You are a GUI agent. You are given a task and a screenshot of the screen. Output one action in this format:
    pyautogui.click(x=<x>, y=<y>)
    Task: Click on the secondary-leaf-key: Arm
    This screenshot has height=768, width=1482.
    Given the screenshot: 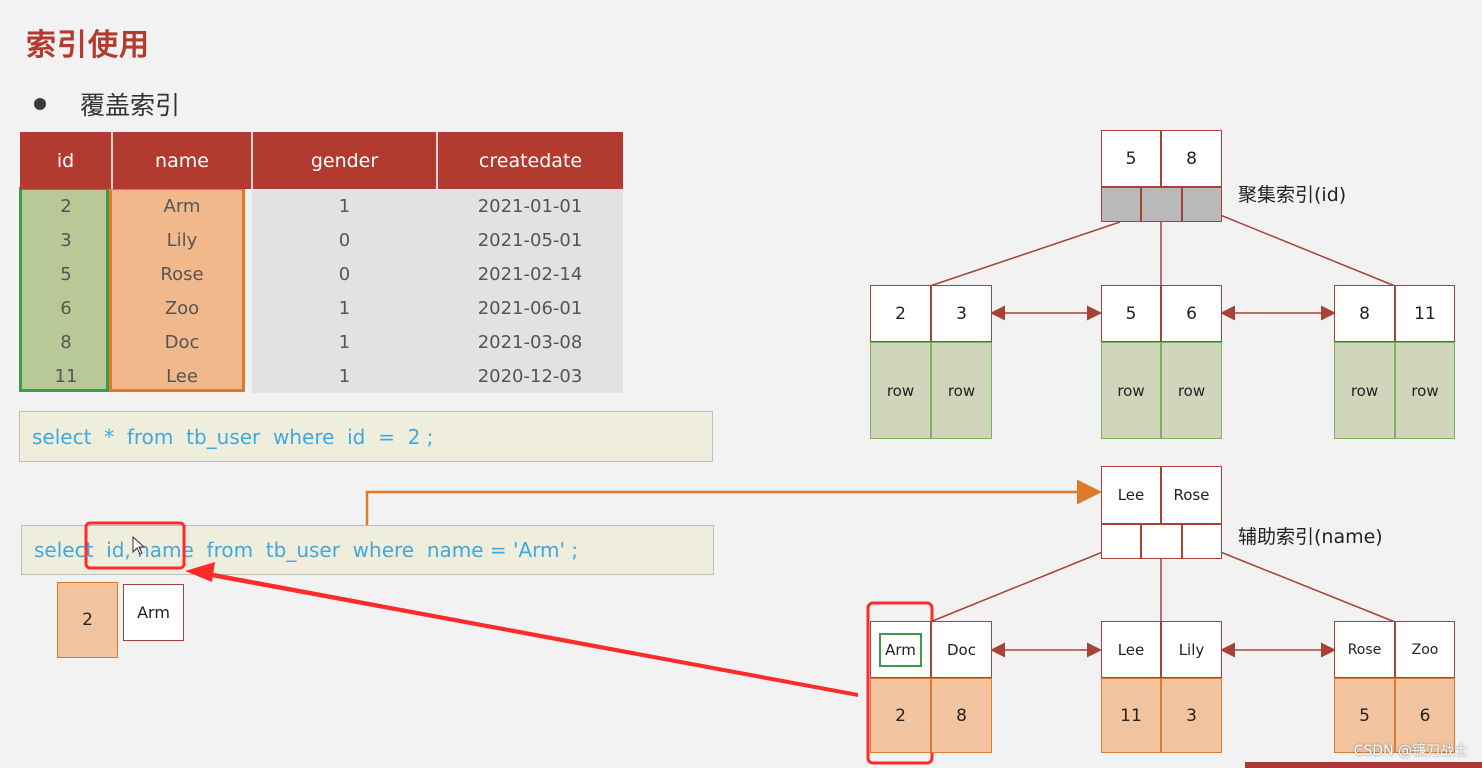 What is the action you would take?
    pyautogui.click(x=900, y=649)
    